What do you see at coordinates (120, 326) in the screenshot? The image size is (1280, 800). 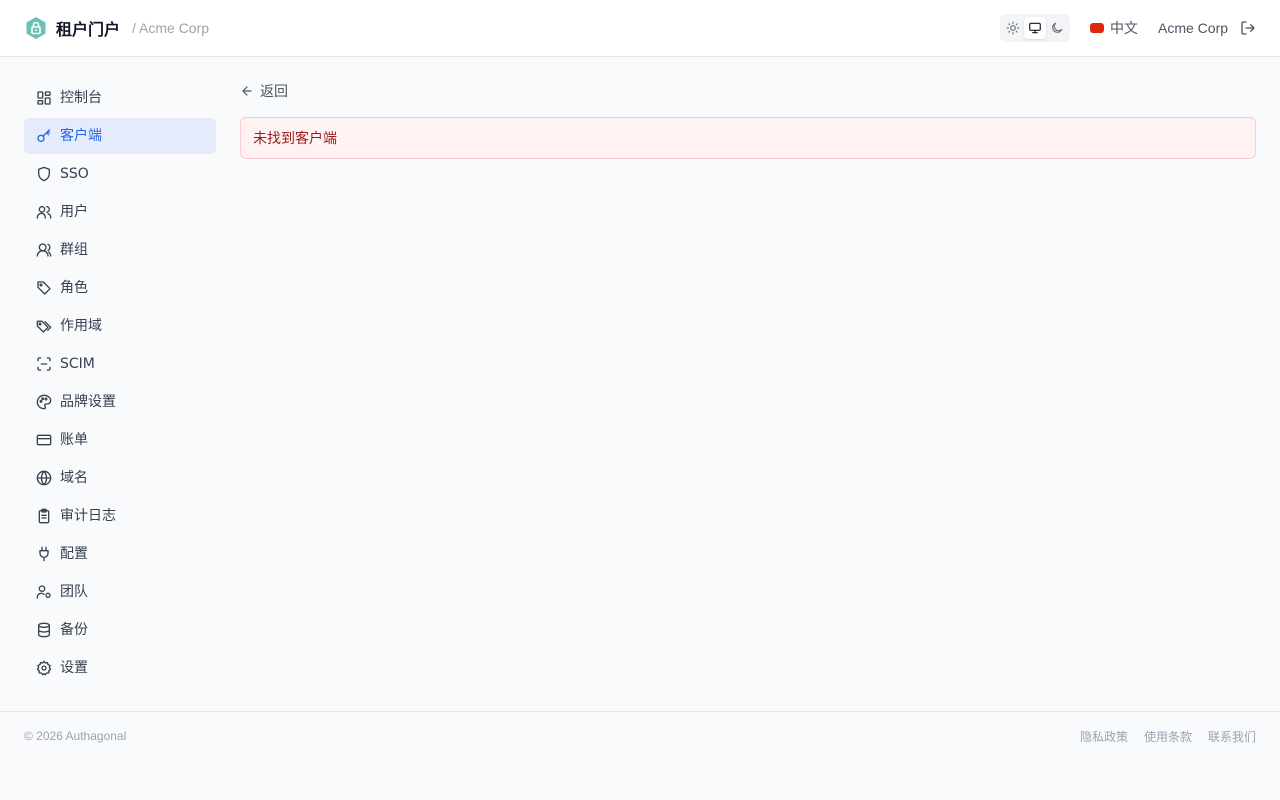 I see `sidebar-item-scopes: 作用域` at bounding box center [120, 326].